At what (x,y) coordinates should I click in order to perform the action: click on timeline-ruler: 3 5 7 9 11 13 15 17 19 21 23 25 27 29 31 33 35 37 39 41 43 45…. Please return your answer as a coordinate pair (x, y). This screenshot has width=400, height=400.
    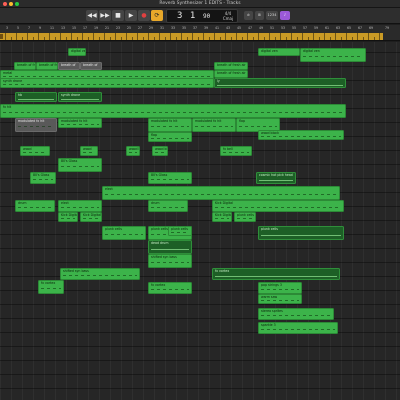
    Looking at the image, I should click on (200, 33).